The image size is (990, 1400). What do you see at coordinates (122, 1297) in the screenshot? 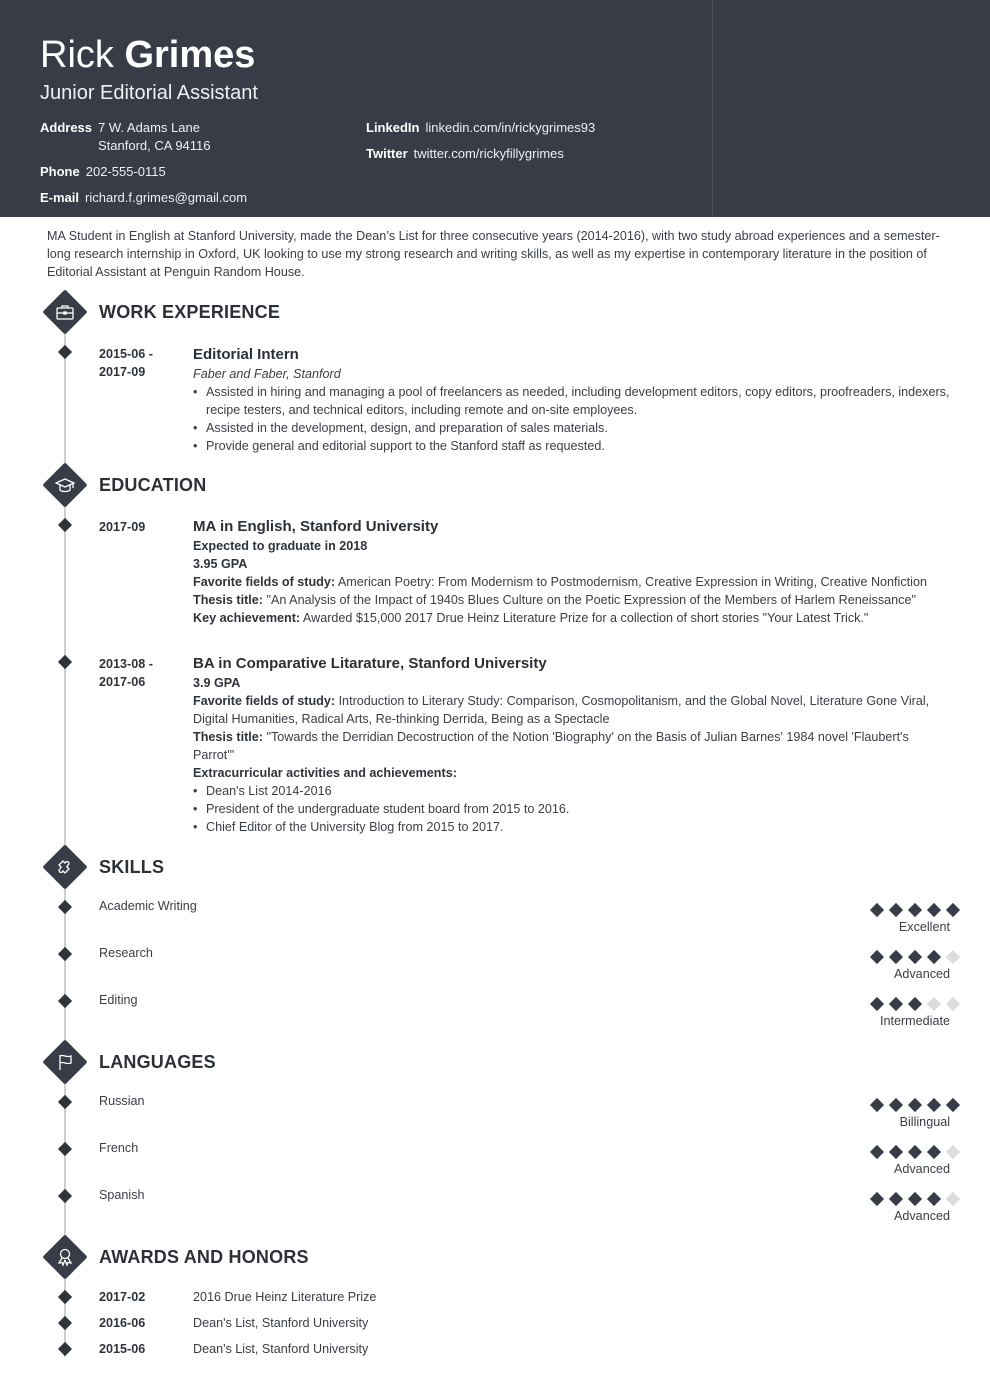
I see `award-date: 2017-02` at bounding box center [122, 1297].